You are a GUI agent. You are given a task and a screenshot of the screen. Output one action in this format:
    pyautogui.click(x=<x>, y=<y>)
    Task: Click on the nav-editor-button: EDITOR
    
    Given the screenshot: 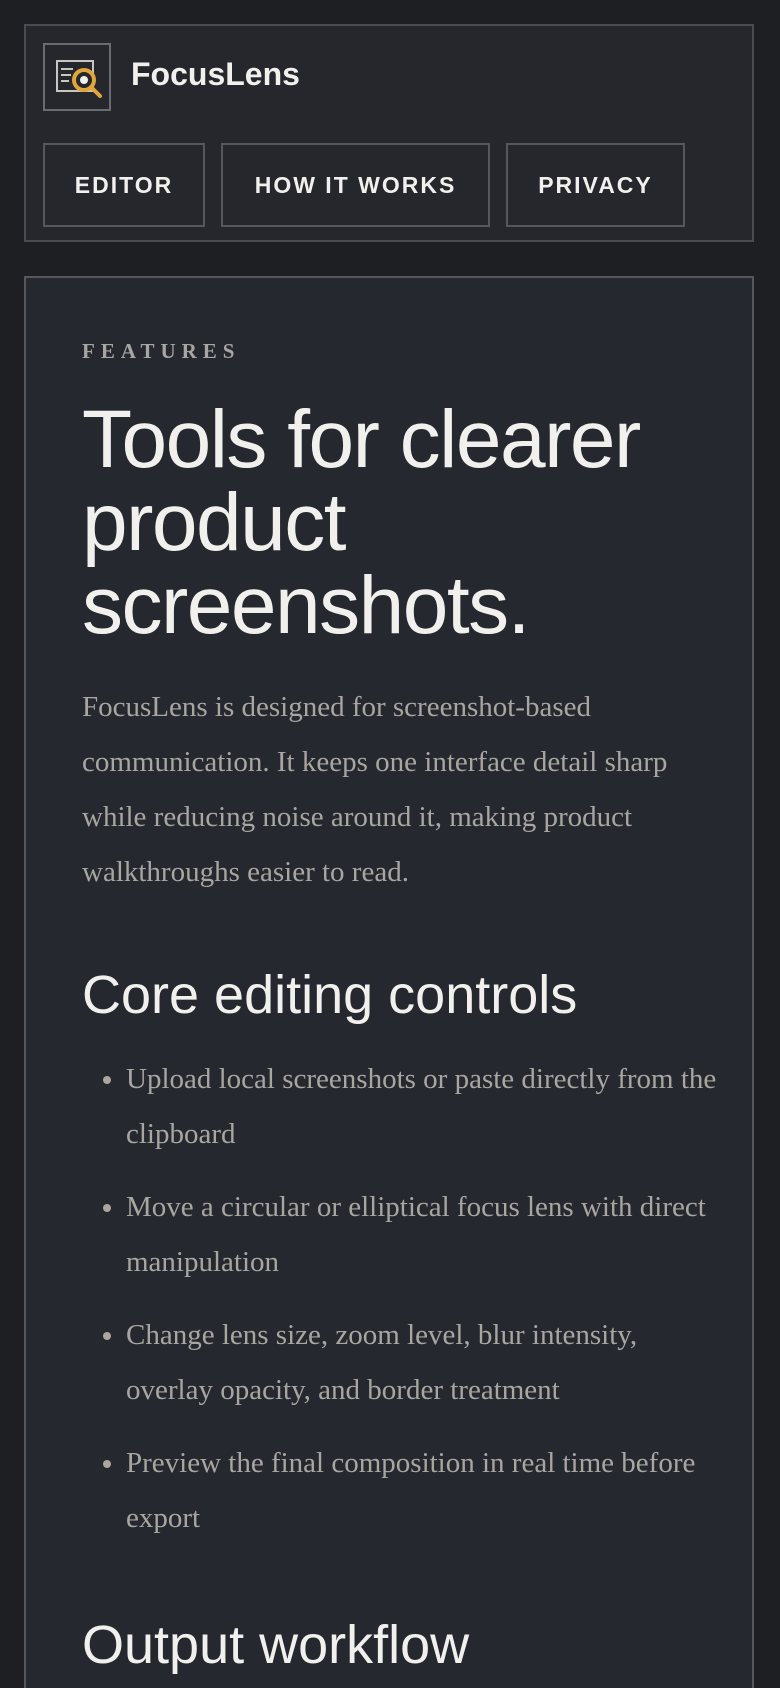 What is the action you would take?
    pyautogui.click(x=124, y=185)
    